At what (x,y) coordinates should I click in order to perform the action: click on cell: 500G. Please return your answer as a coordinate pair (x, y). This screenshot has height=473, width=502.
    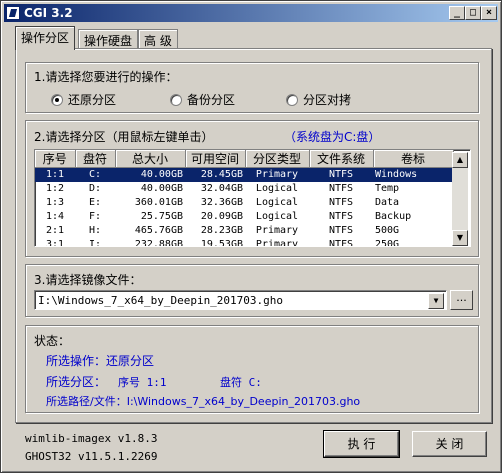
    Looking at the image, I should click on (387, 230).